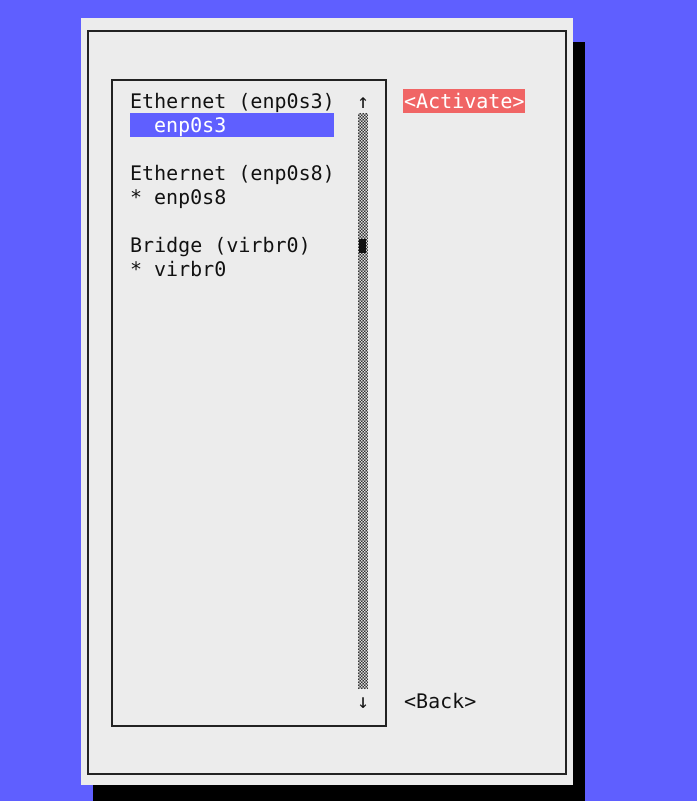 The width and height of the screenshot is (697, 801). Describe the element at coordinates (232, 101) in the screenshot. I see `connection-type-header: Ethernet (enp0s3)` at that location.